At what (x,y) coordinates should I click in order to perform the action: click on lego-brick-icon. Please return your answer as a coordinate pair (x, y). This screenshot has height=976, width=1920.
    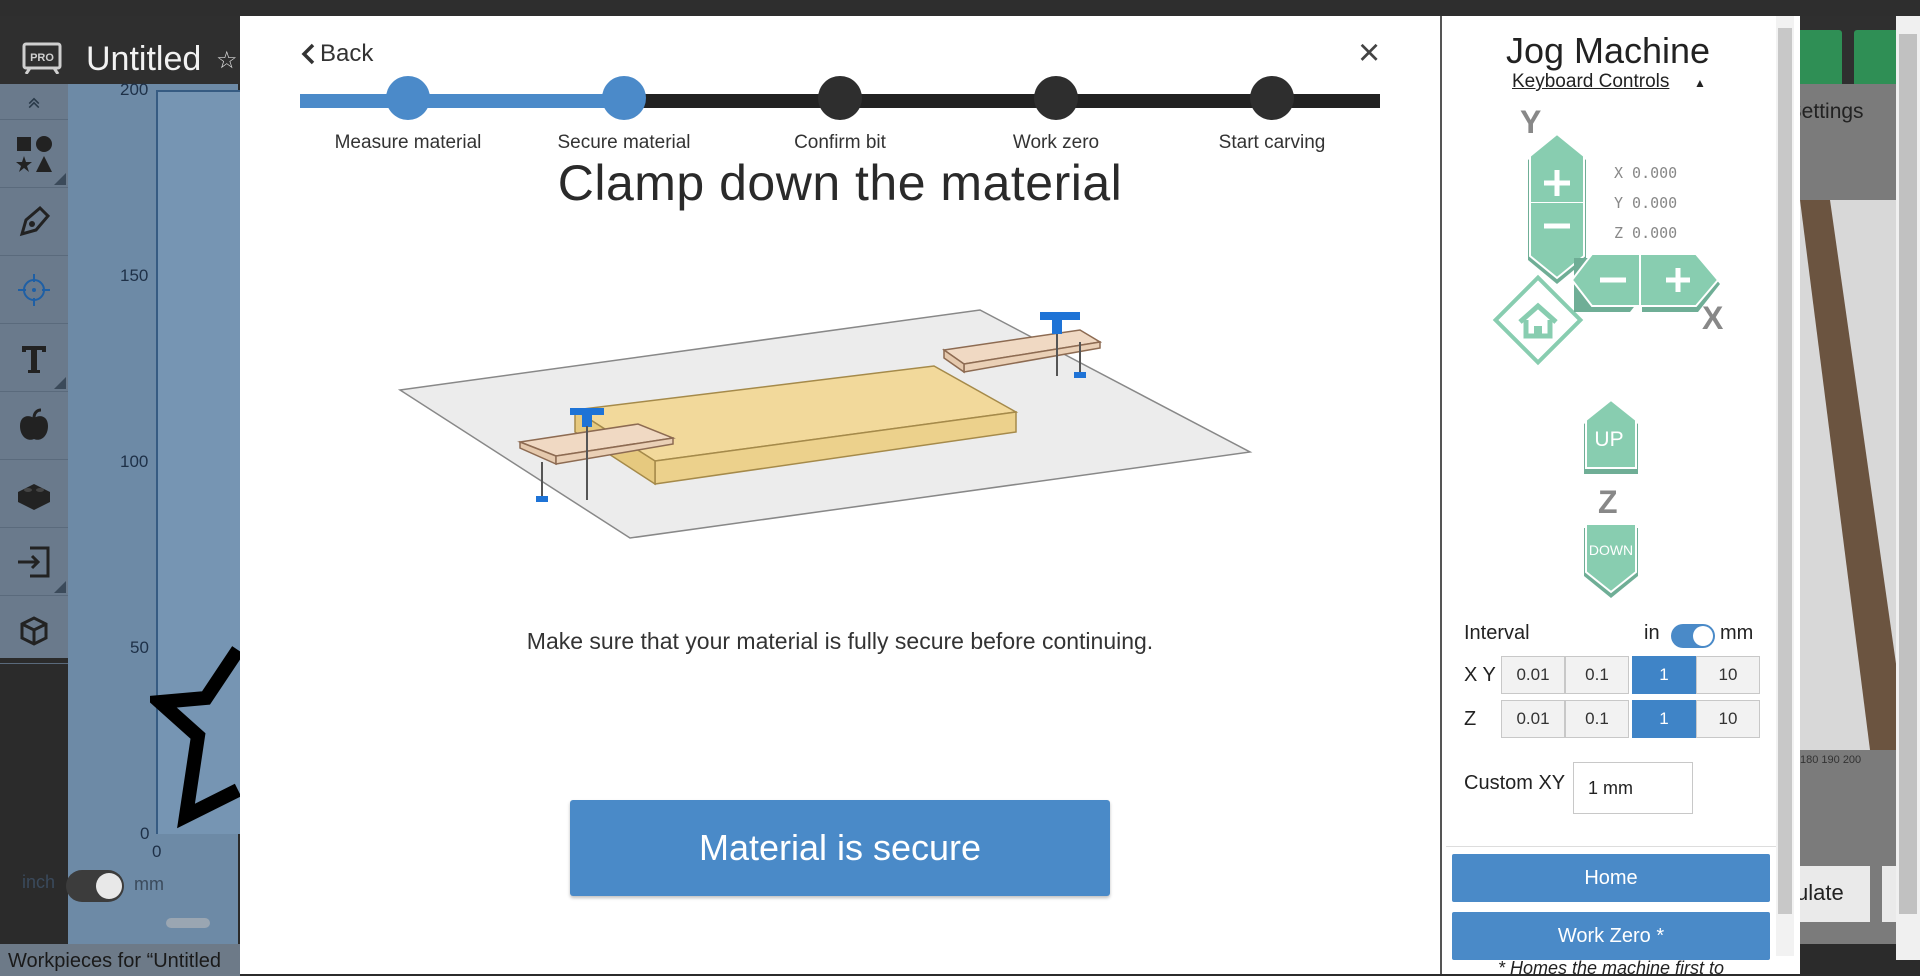
    Looking at the image, I should click on (34, 494).